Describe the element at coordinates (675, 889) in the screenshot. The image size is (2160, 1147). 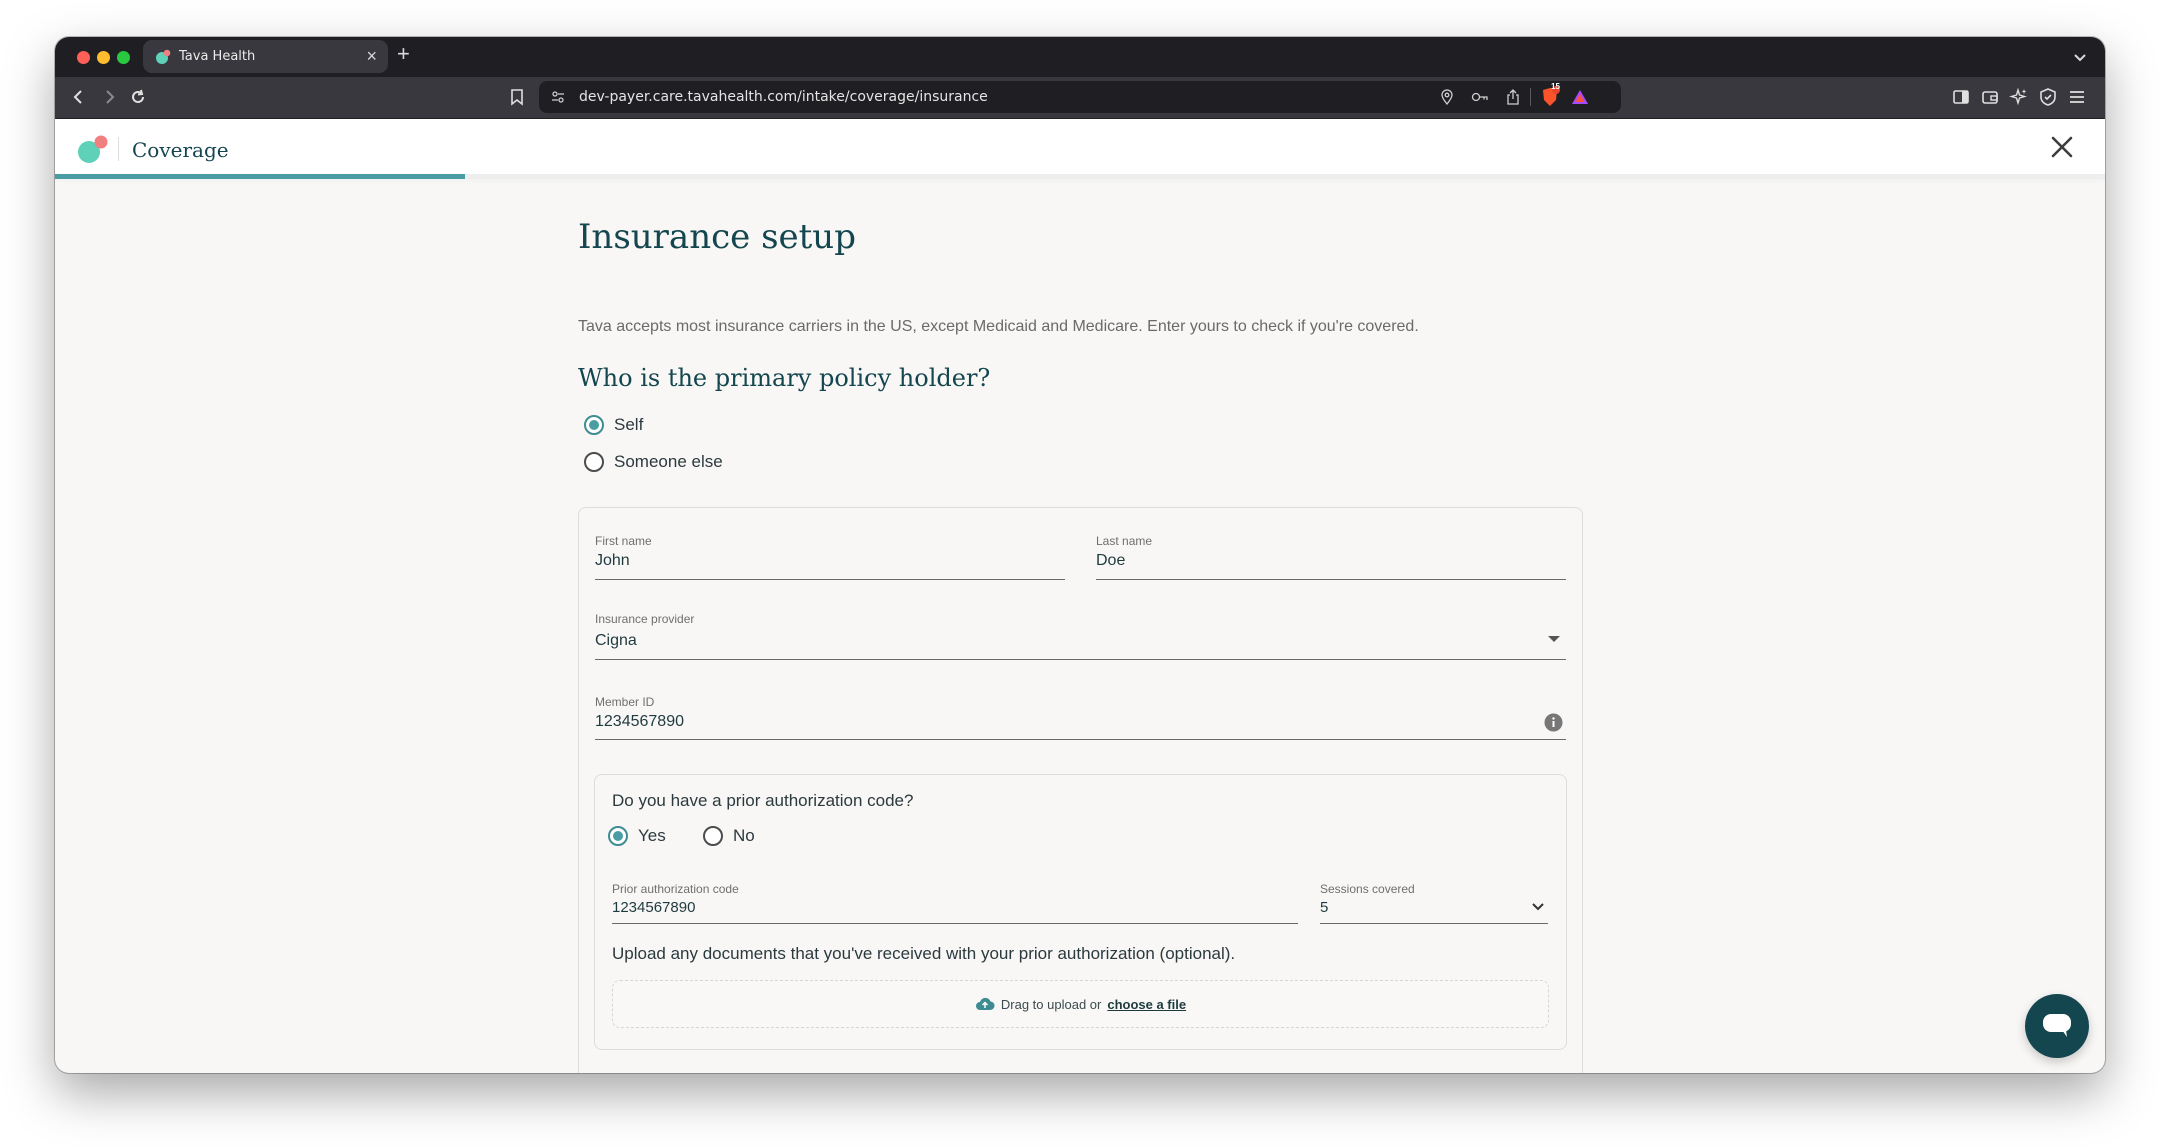
I see `prior-auth-code-label: Prior authorization code` at that location.